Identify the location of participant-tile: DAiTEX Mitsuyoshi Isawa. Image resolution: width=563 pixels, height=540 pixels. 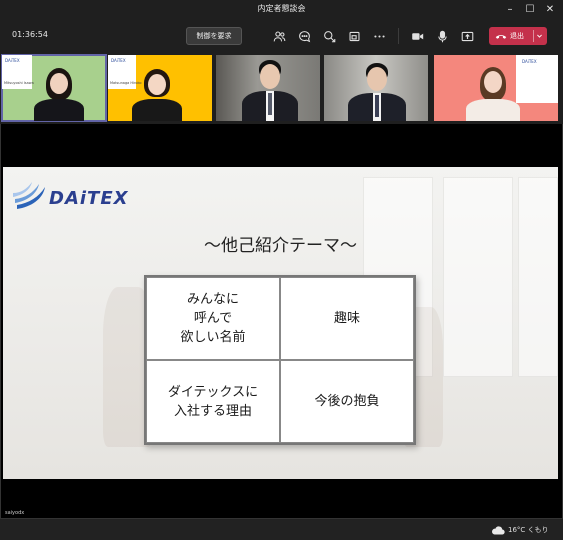
(54, 88).